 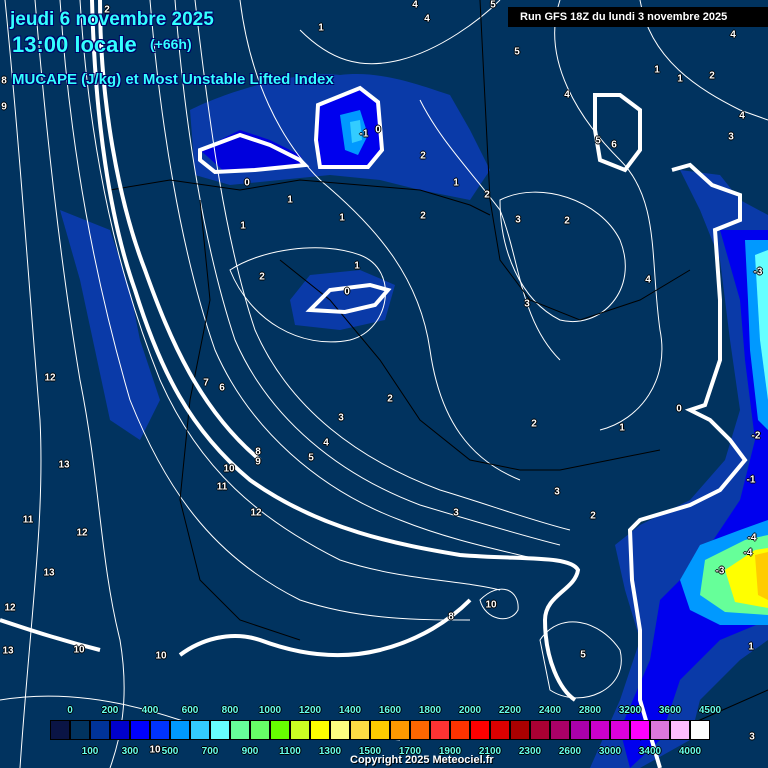 What do you see at coordinates (470, 710) in the screenshot?
I see `colorbar-tick-label: 2000` at bounding box center [470, 710].